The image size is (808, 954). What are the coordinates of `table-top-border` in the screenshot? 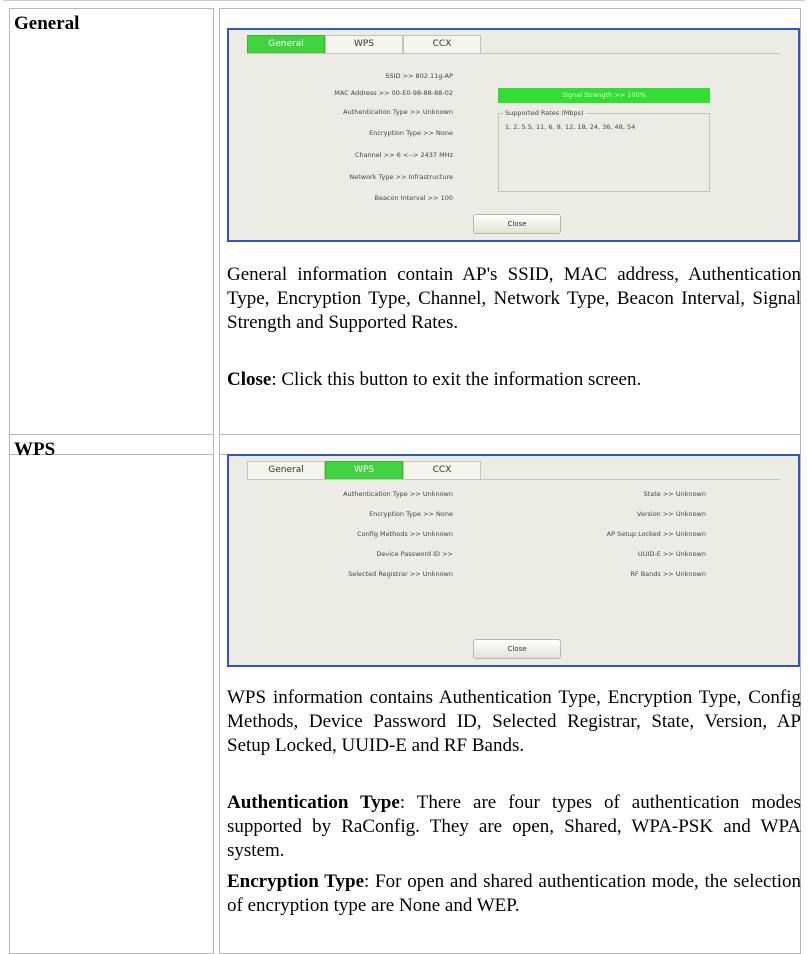 It's located at (404, 0).